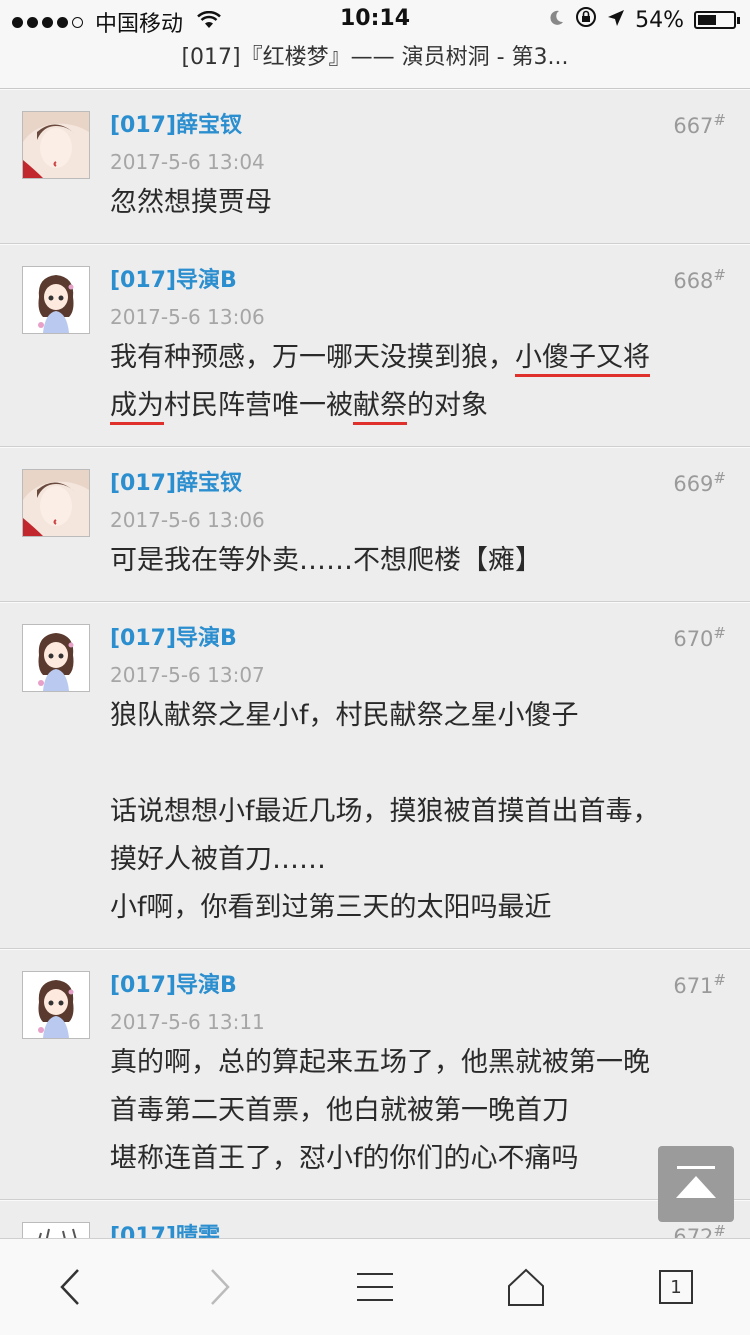 Image resolution: width=750 pixels, height=1335 pixels. Describe the element at coordinates (699, 124) in the screenshot. I see `floor-number: 667#` at that location.